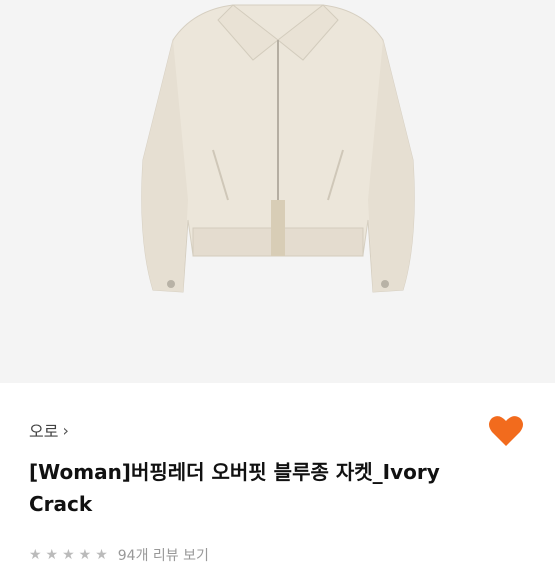 The width and height of the screenshot is (555, 565). What do you see at coordinates (65, 430) in the screenshot?
I see `chevron-right-icon: ›` at bounding box center [65, 430].